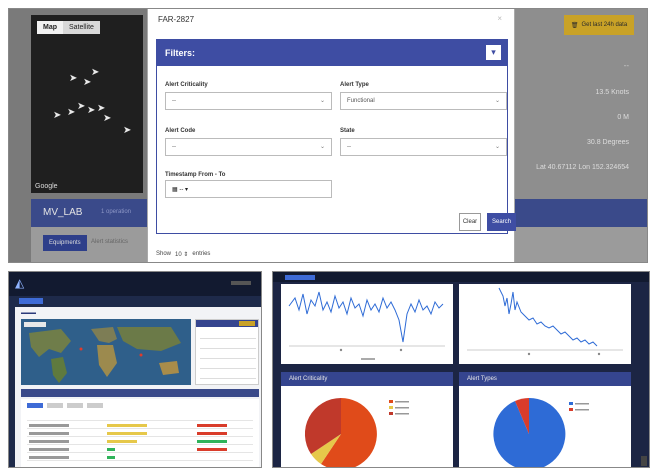  What do you see at coordinates (361, 101) in the screenshot?
I see `alert-type-value: Functional` at bounding box center [361, 101].